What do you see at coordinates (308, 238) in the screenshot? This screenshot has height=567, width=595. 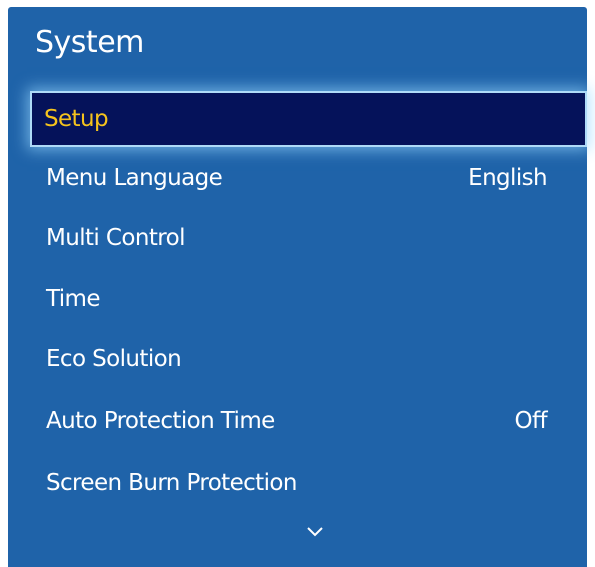 I see `menu-item-multi-control: Multi Control` at bounding box center [308, 238].